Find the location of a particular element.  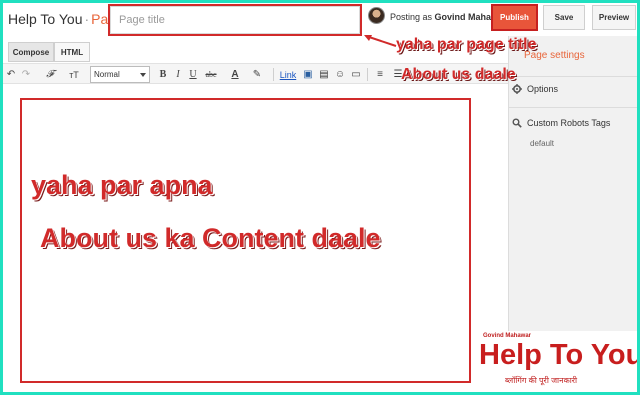

strikethrough-button: abc is located at coordinates (211, 74).